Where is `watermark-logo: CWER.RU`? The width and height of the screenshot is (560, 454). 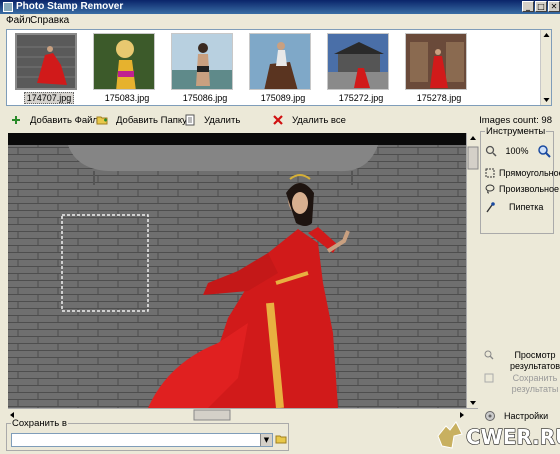 watermark-logo: CWER.RU is located at coordinates (496, 434).